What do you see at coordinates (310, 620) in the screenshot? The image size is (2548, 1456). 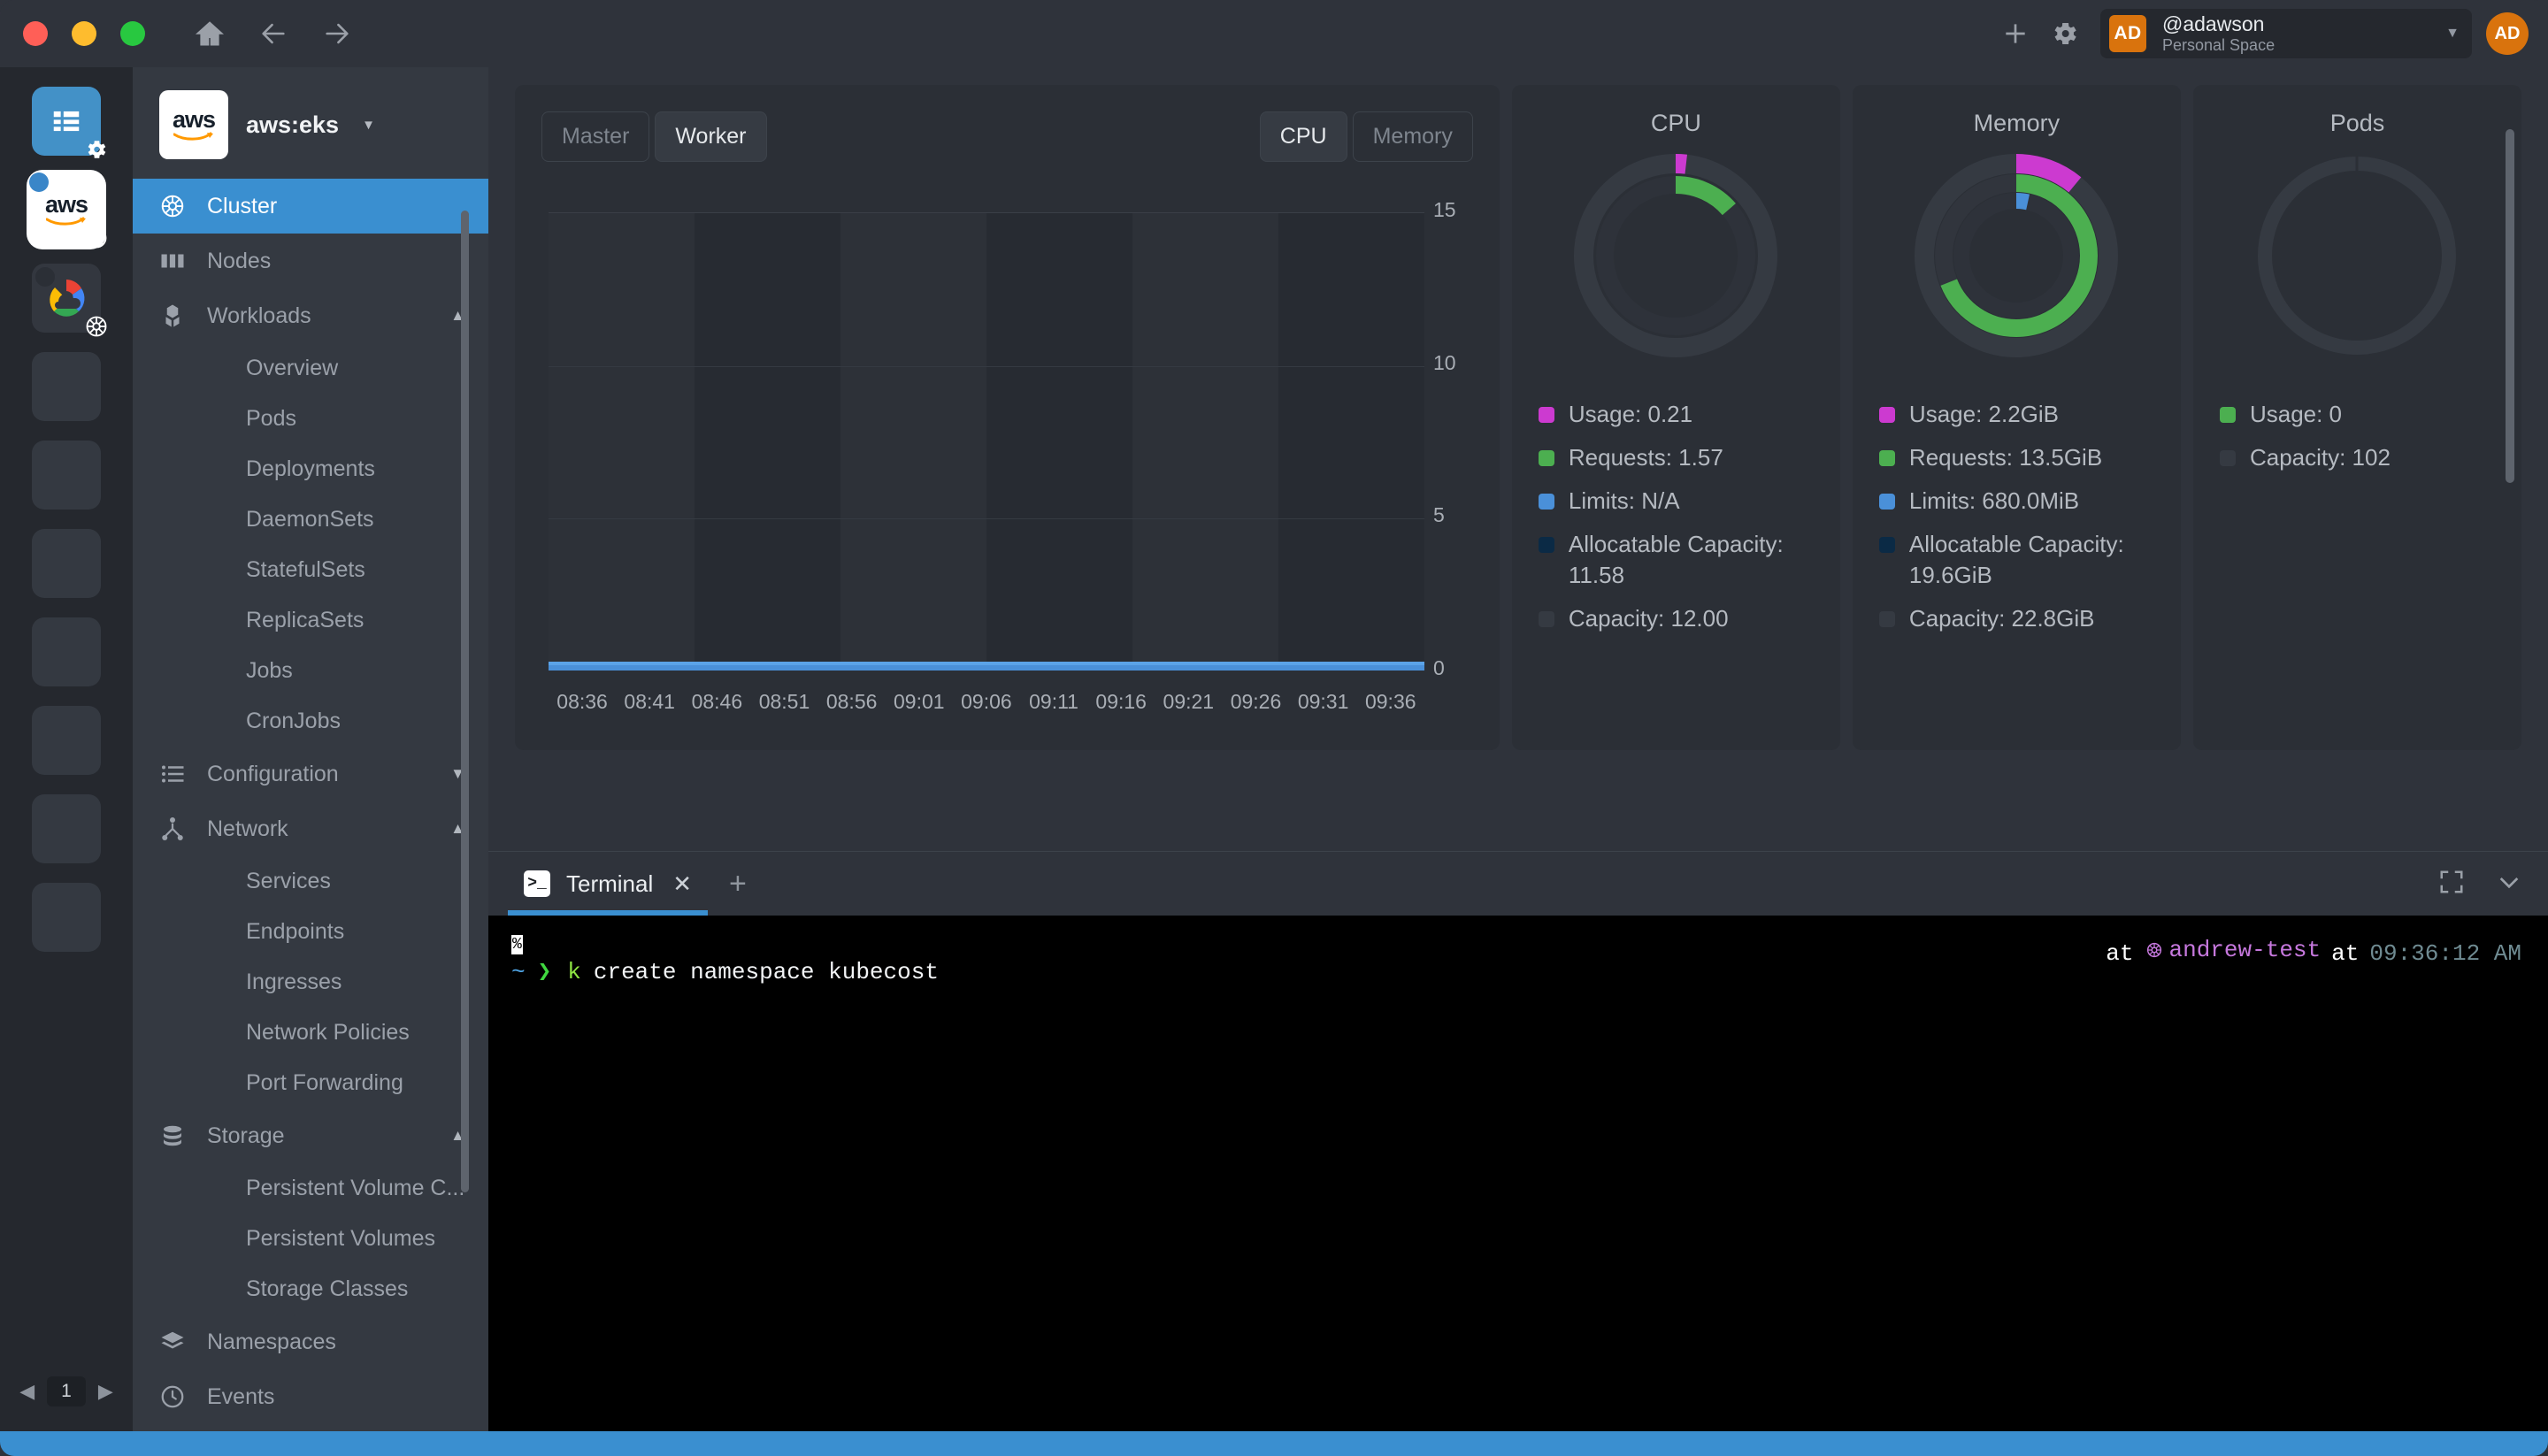 I see `sidebar-item-replicasets: ReplicaSets` at bounding box center [310, 620].